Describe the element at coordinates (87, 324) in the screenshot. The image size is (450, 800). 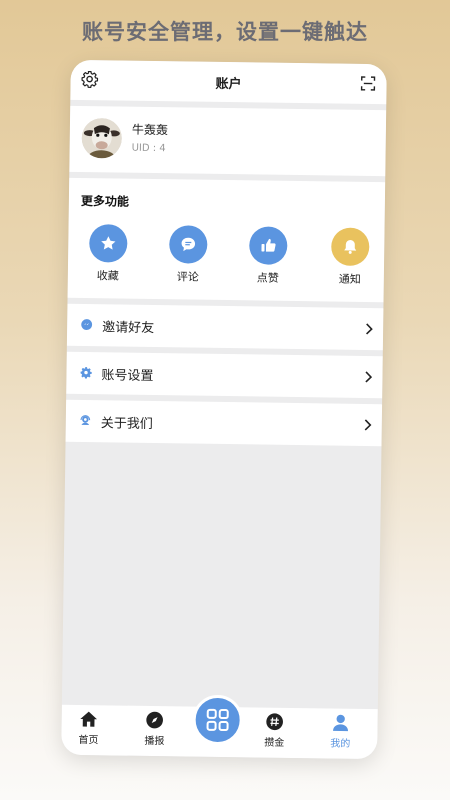
I see `message-icon` at that location.